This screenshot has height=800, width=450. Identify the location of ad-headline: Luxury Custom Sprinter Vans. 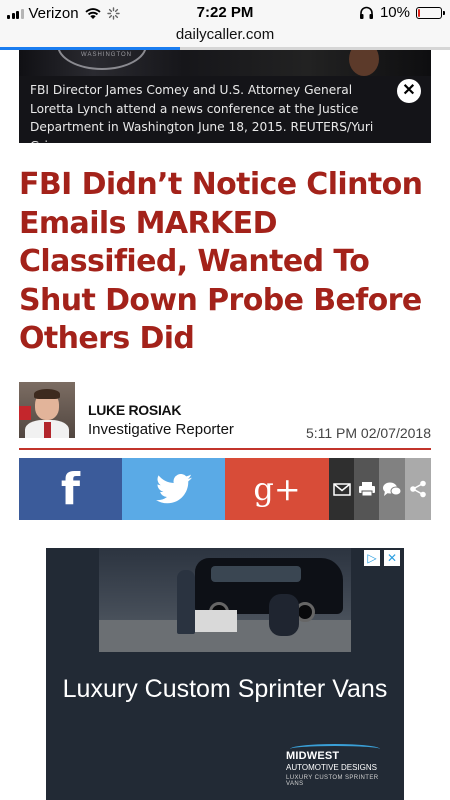
(225, 689).